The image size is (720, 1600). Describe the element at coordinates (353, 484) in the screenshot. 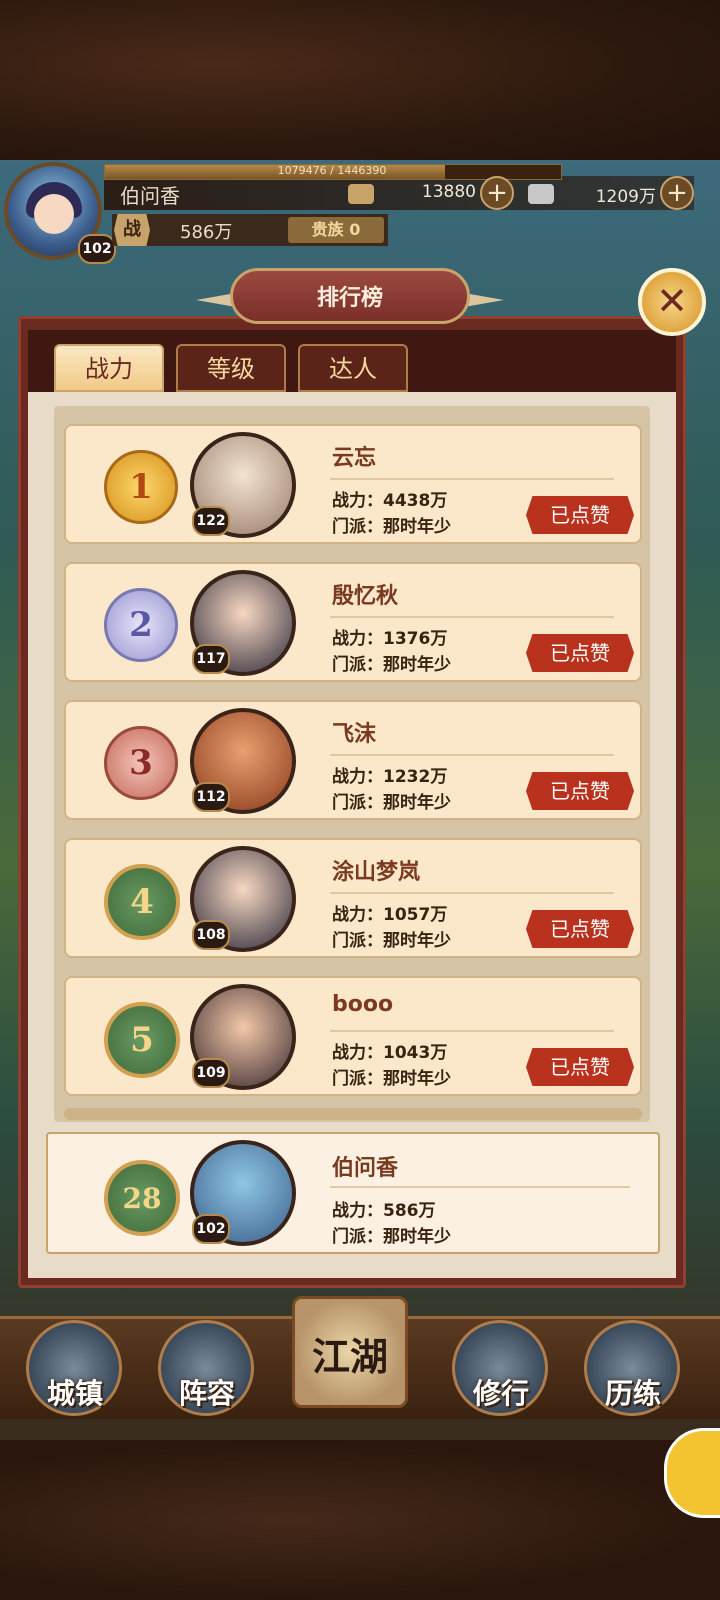

I see `ranking-card-1: 1 122 云忘 战力：4438万 门派：那时年少 已点赞` at that location.